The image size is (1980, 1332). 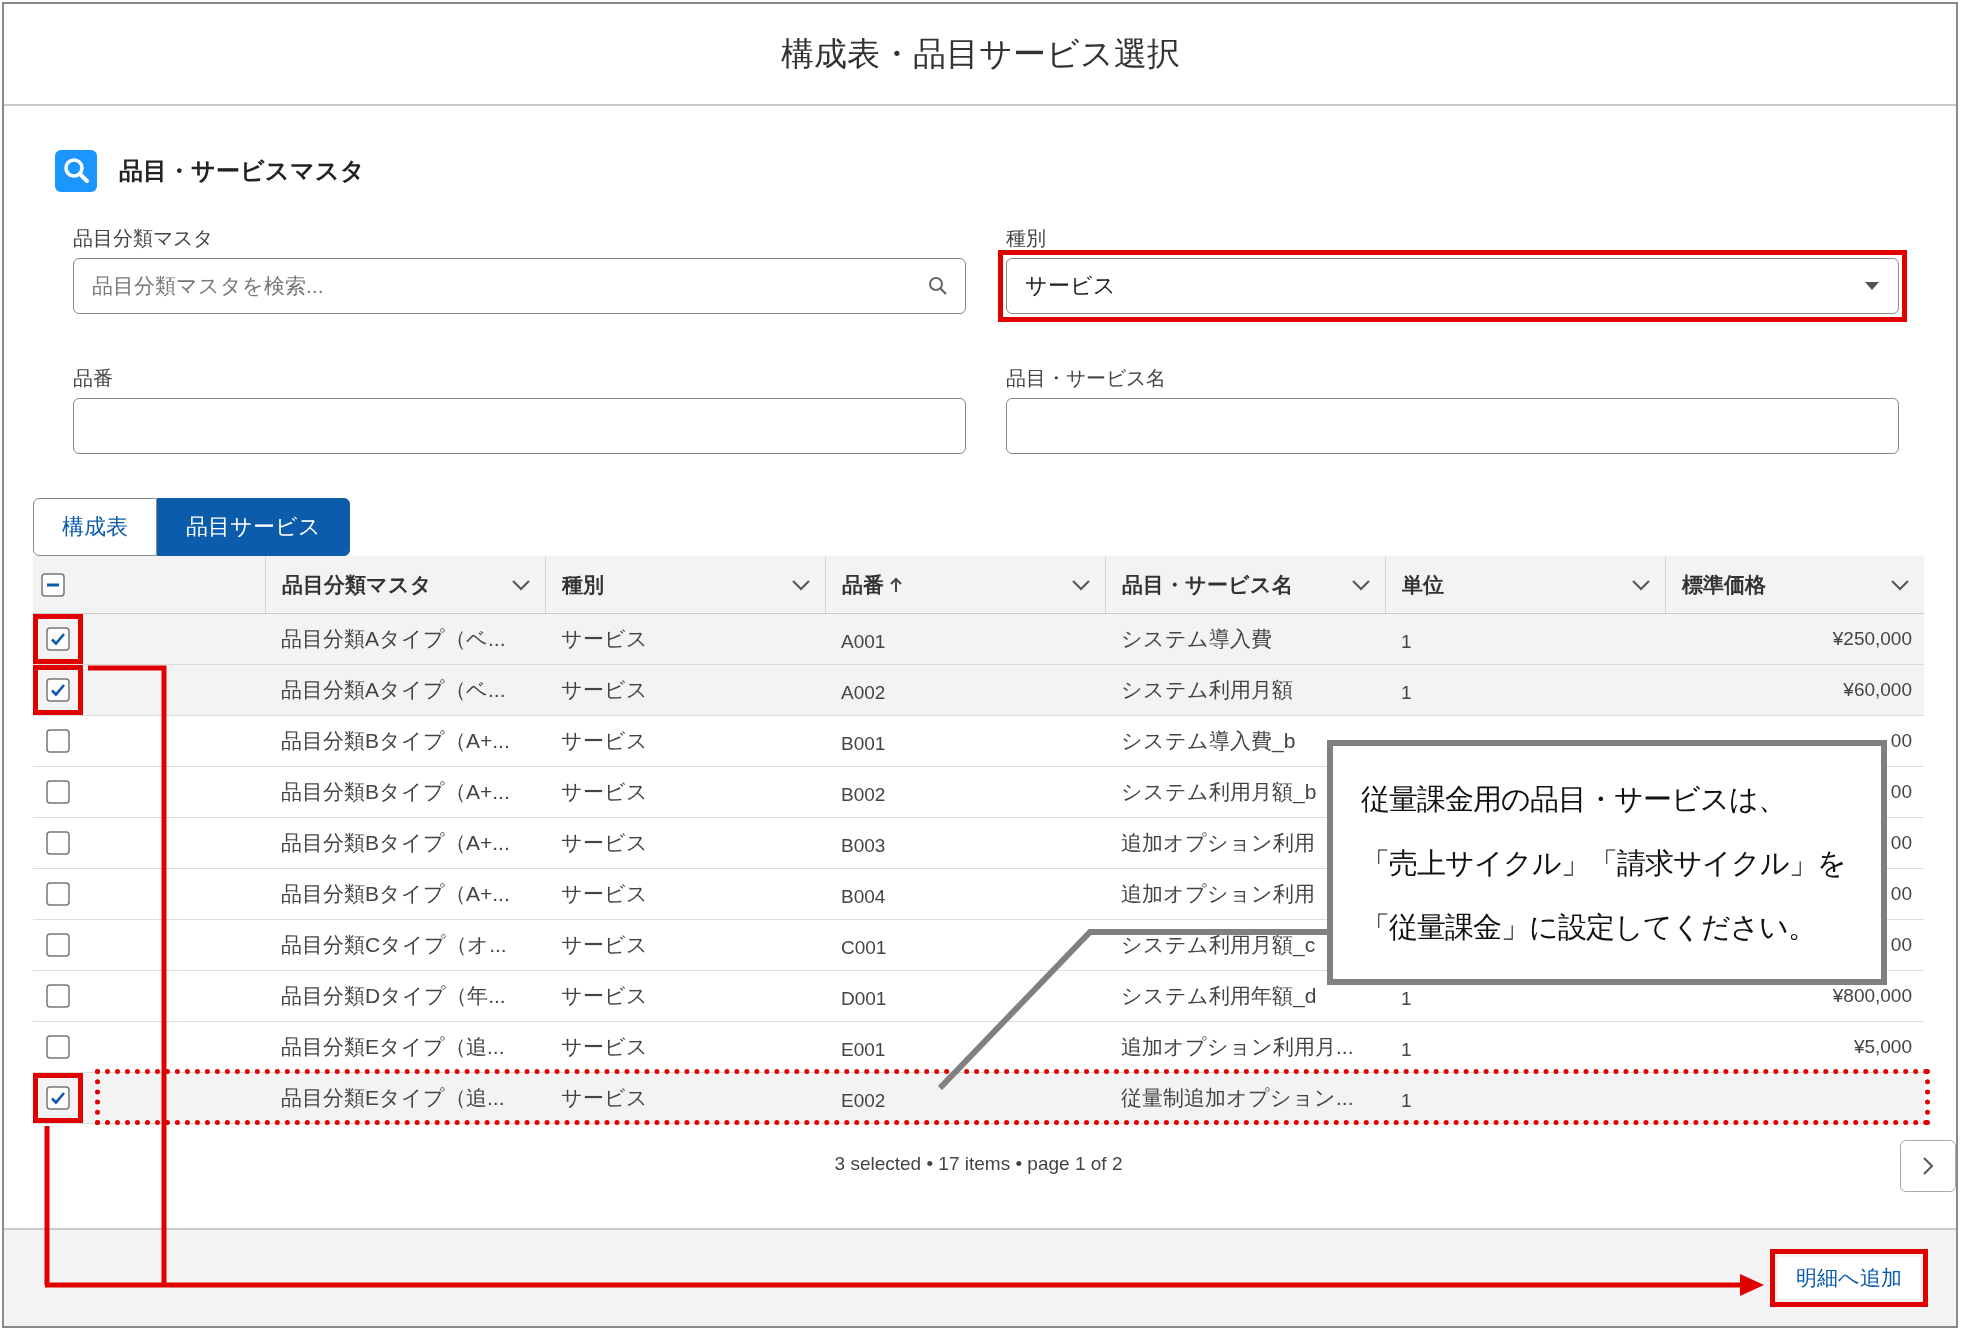 What do you see at coordinates (95, 527) in the screenshot?
I see `tab: 構成表` at bounding box center [95, 527].